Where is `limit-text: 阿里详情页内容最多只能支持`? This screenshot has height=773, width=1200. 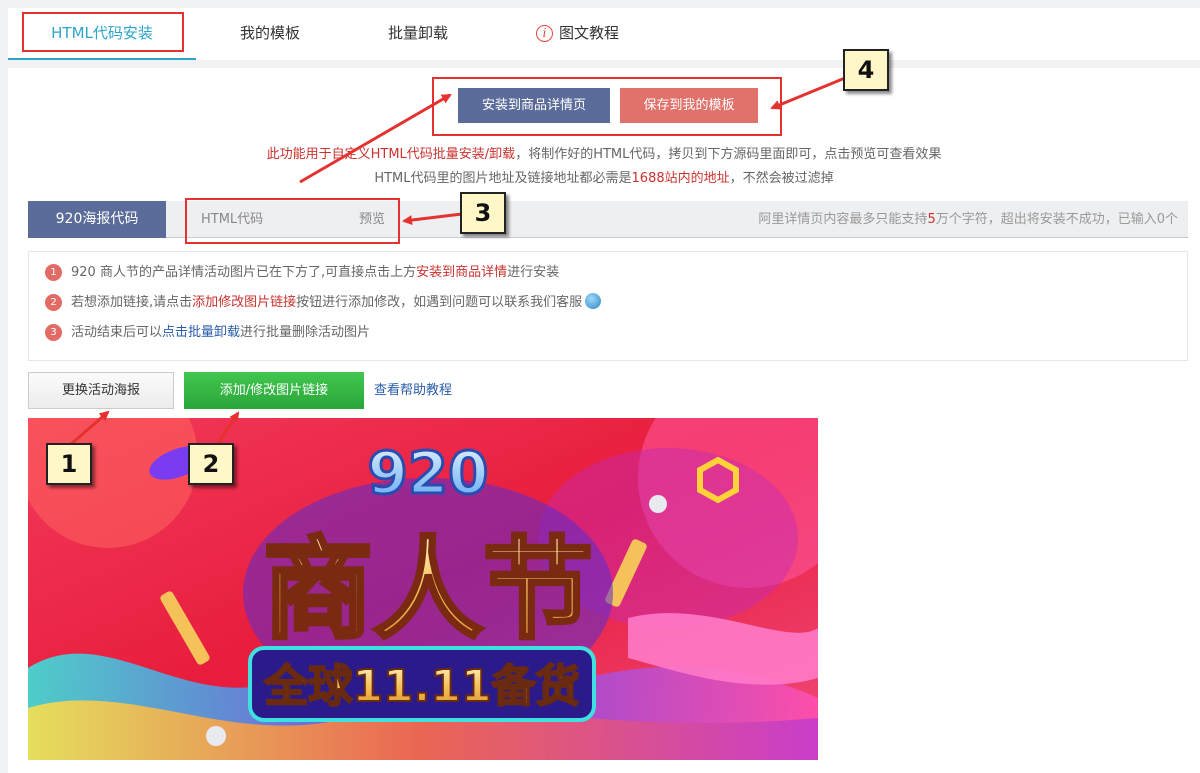
limit-text: 阿里详情页内容最多只能支持 is located at coordinates (843, 219).